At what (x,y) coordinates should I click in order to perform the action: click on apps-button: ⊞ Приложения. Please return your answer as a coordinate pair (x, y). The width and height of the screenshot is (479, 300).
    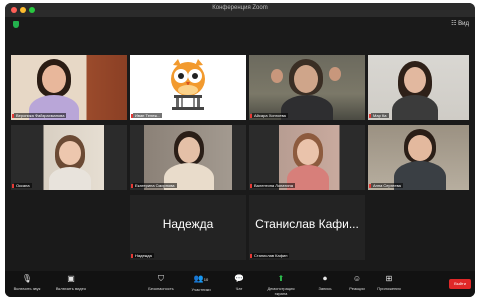
    Looking at the image, I should click on (389, 282).